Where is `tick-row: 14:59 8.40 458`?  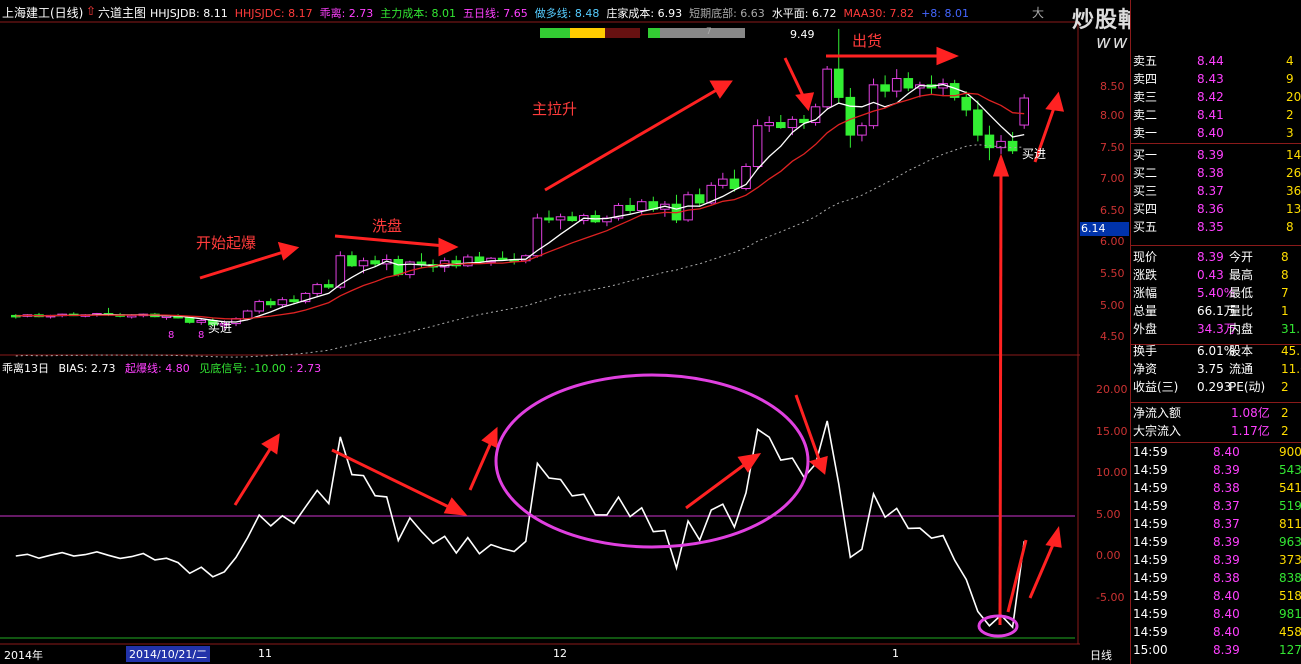
tick-row: 14:59 8.40 458 is located at coordinates (1216, 632).